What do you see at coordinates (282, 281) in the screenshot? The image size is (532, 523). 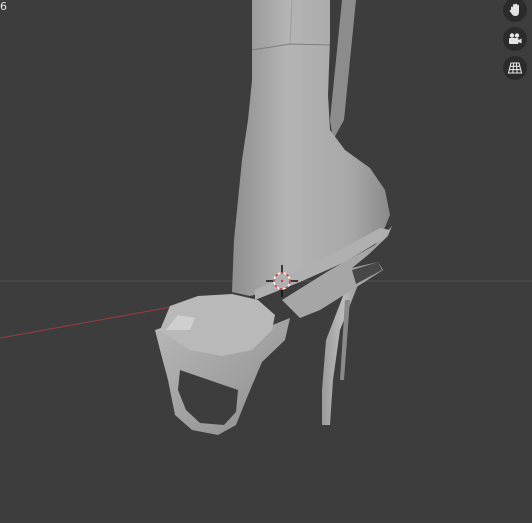 I see `3d-cursor-icon` at bounding box center [282, 281].